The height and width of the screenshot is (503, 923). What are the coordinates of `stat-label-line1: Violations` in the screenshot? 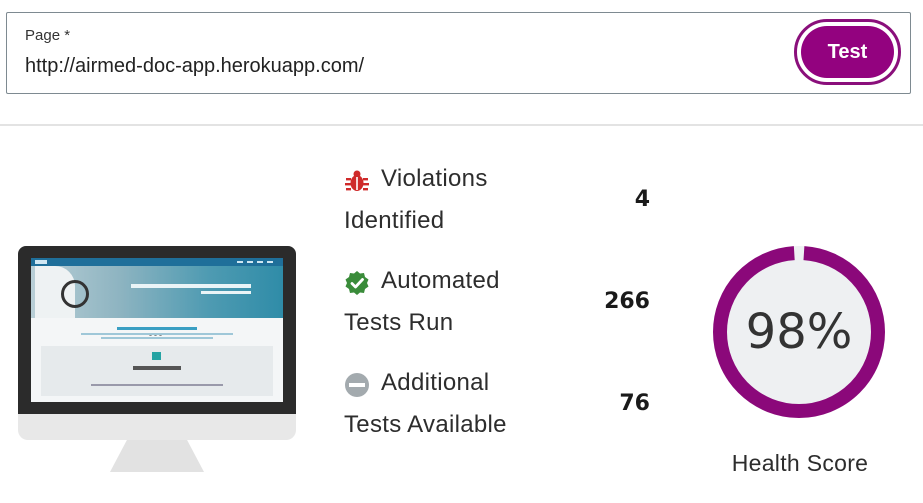 It's located at (434, 178).